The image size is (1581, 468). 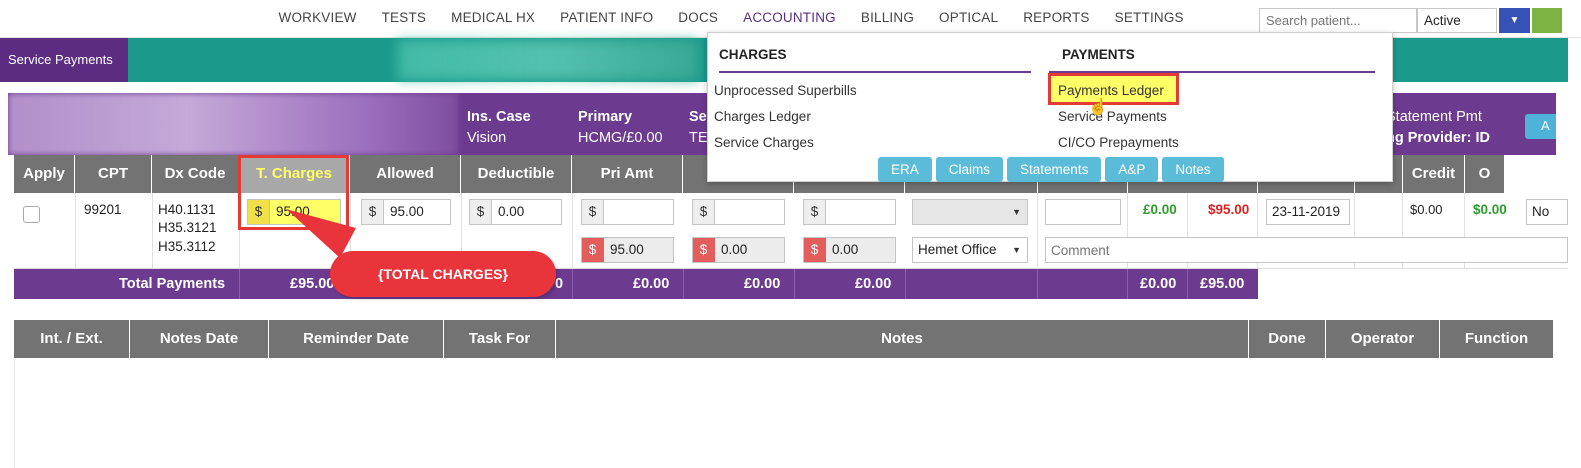 What do you see at coordinates (443, 274) in the screenshot?
I see `total-charges-callout: {TOTAL CHARGES}` at bounding box center [443, 274].